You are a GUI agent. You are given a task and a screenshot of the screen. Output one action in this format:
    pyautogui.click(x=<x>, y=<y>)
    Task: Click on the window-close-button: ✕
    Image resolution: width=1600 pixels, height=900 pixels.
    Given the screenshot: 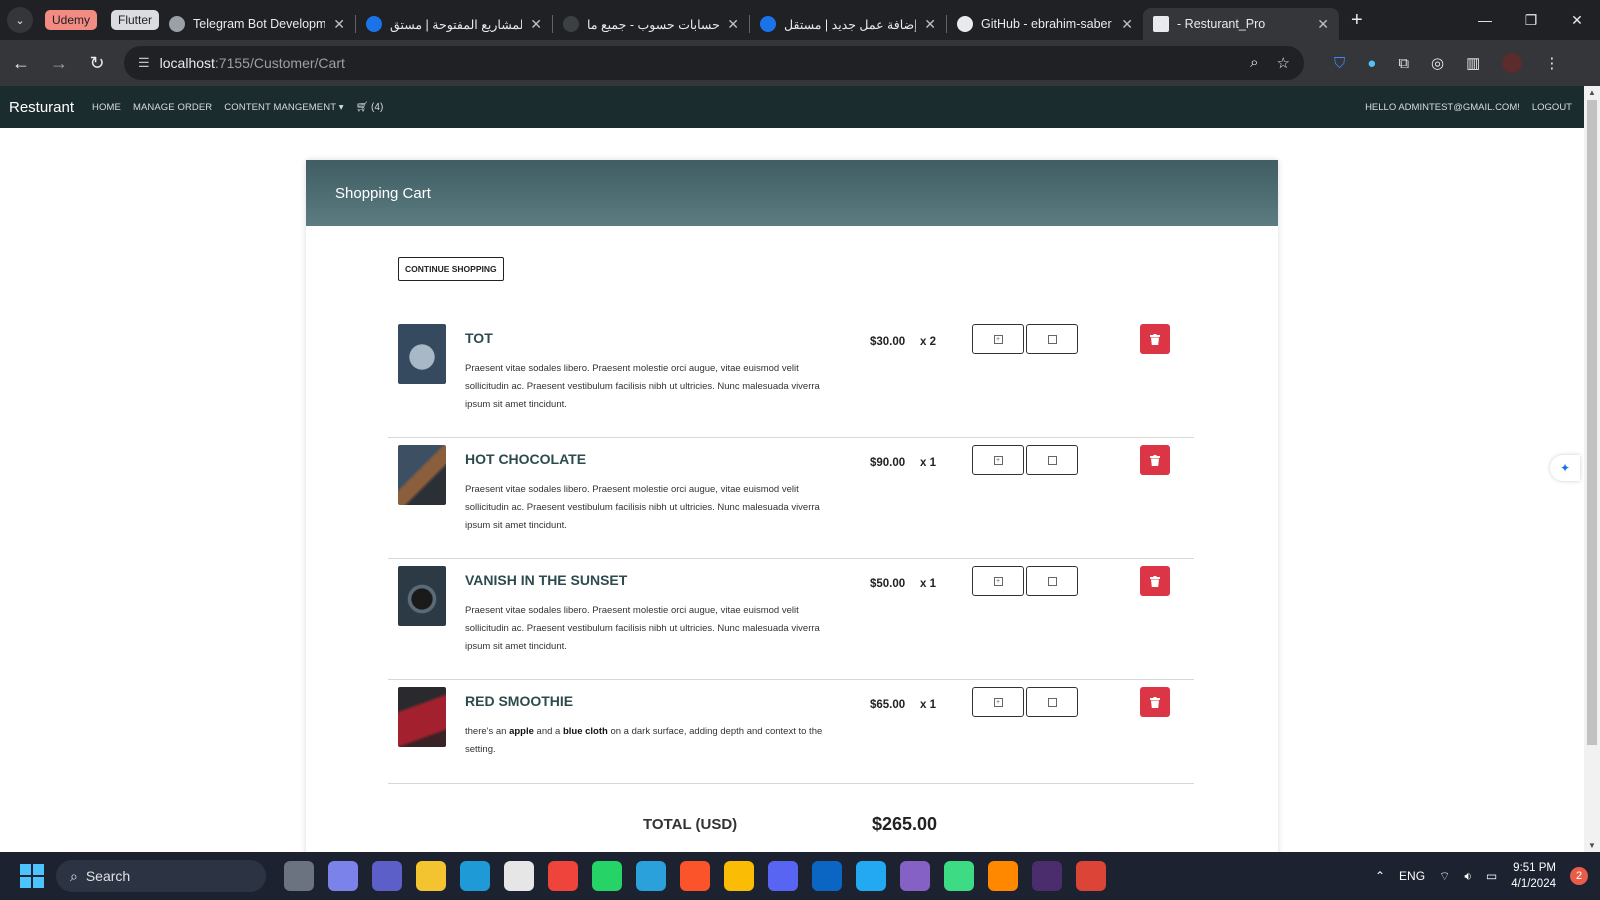 What is the action you would take?
    pyautogui.click(x=1577, y=20)
    